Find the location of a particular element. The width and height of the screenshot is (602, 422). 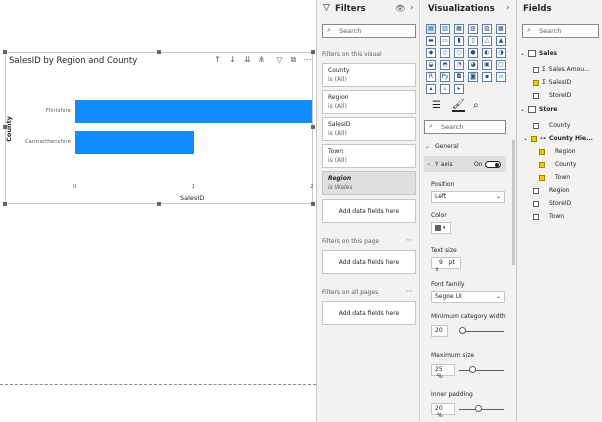

visual-type-icon: ○ is located at coordinates (459, 53).